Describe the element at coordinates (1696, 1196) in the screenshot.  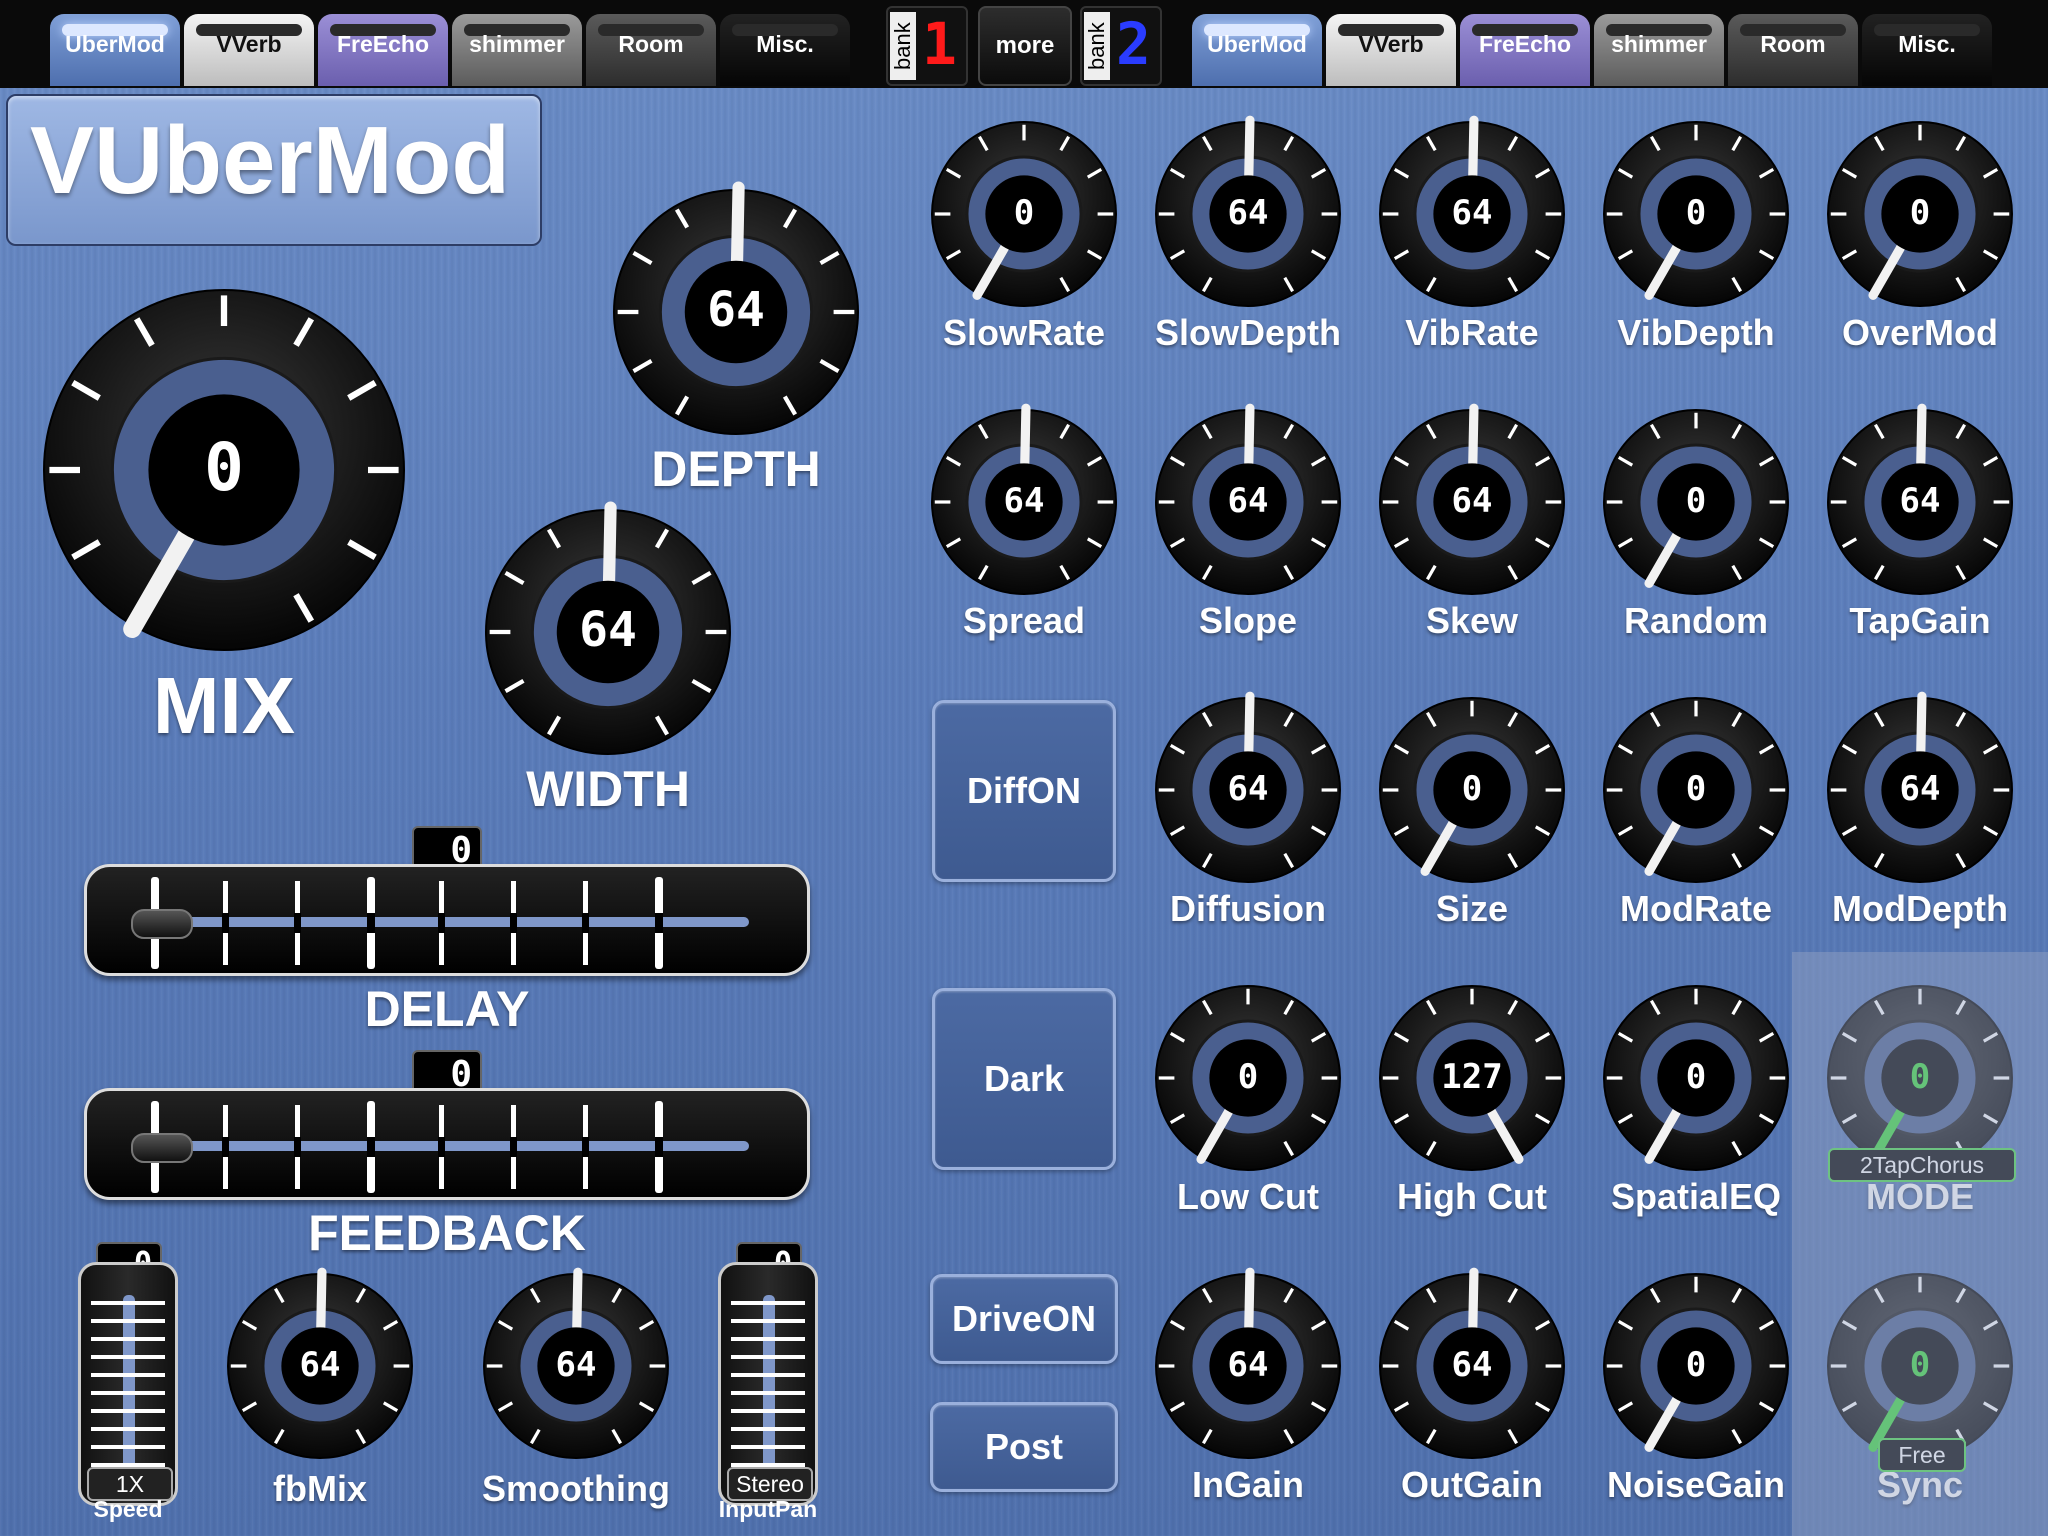
I see `spatialeq-label: SpatialEQ` at that location.